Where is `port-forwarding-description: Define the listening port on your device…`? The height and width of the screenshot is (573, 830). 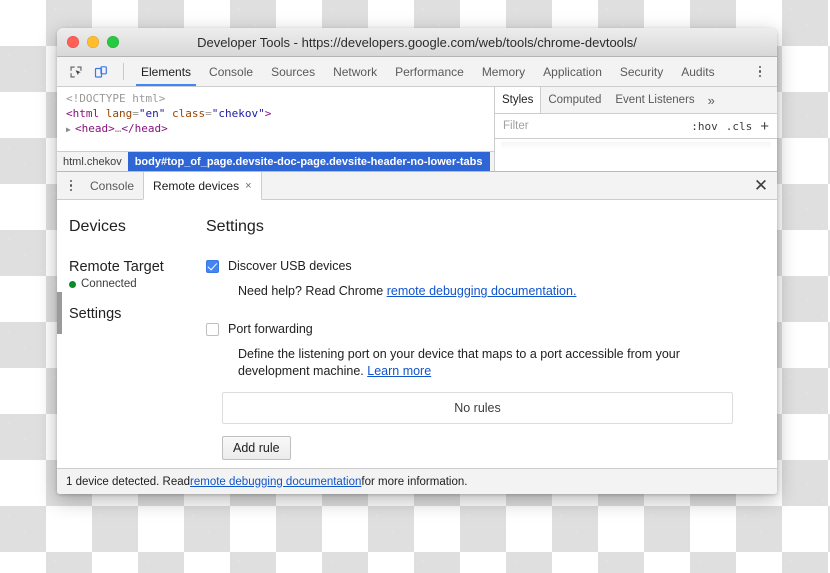
port-forwarding-description: Define the listening port on your device… is located at coordinates (485, 363).